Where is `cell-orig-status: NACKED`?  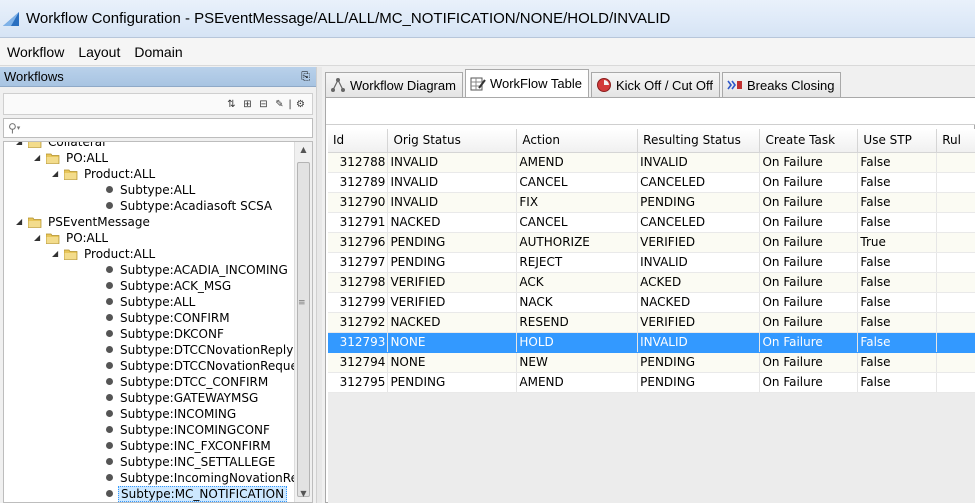 cell-orig-status: NACKED is located at coordinates (452, 322).